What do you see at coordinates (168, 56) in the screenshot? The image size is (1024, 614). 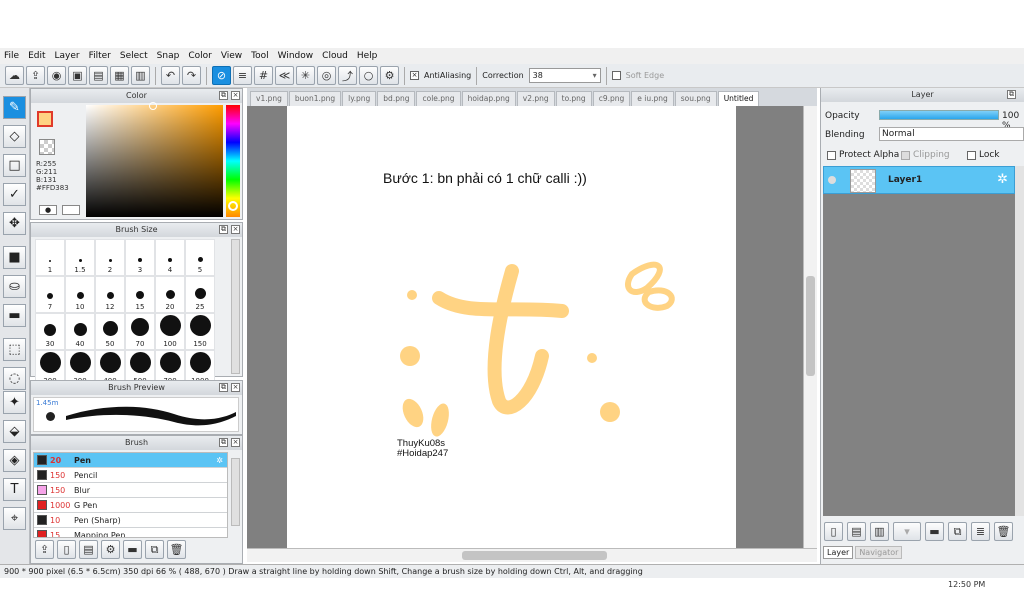 I see `menu-snap: Snap` at bounding box center [168, 56].